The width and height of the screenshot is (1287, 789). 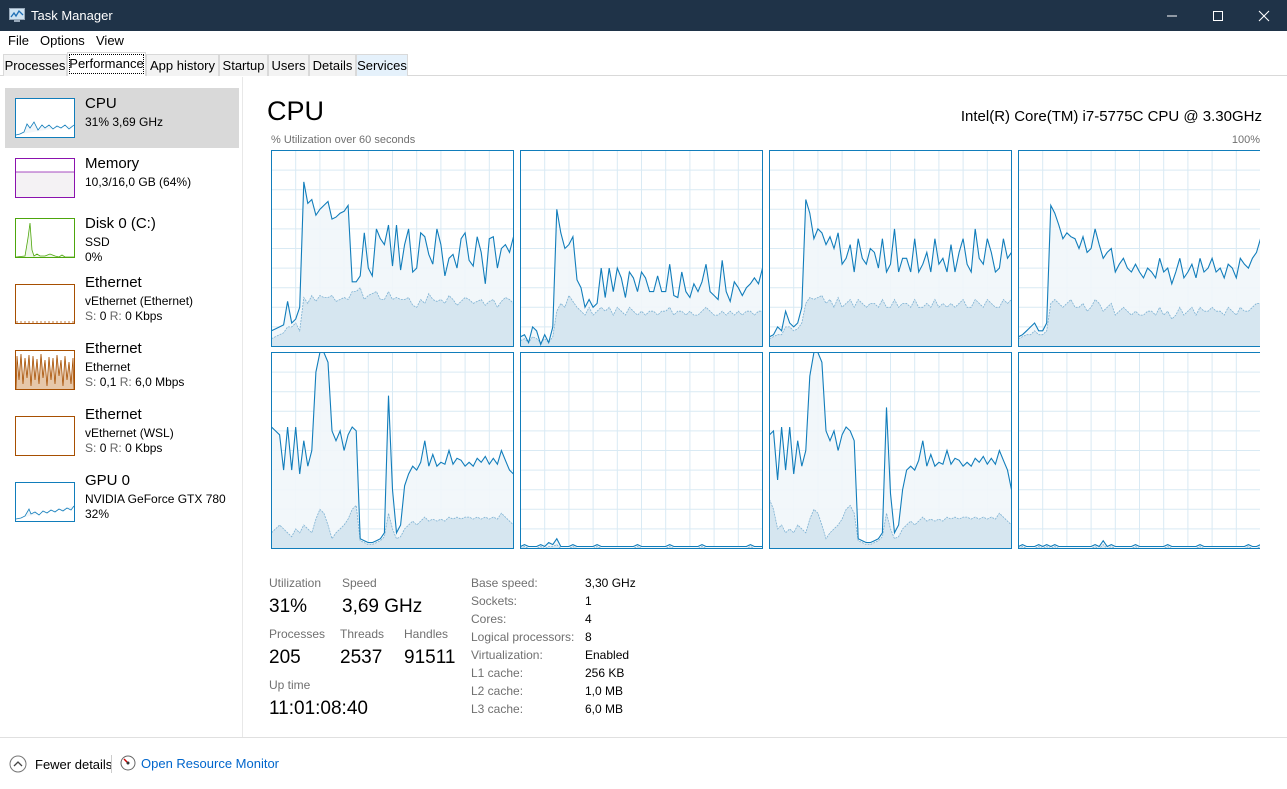 I want to click on sidebar-item-ethernet: Ethernet Ethernet S: 0,1 R: 6,0 Mbps, so click(x=122, y=370).